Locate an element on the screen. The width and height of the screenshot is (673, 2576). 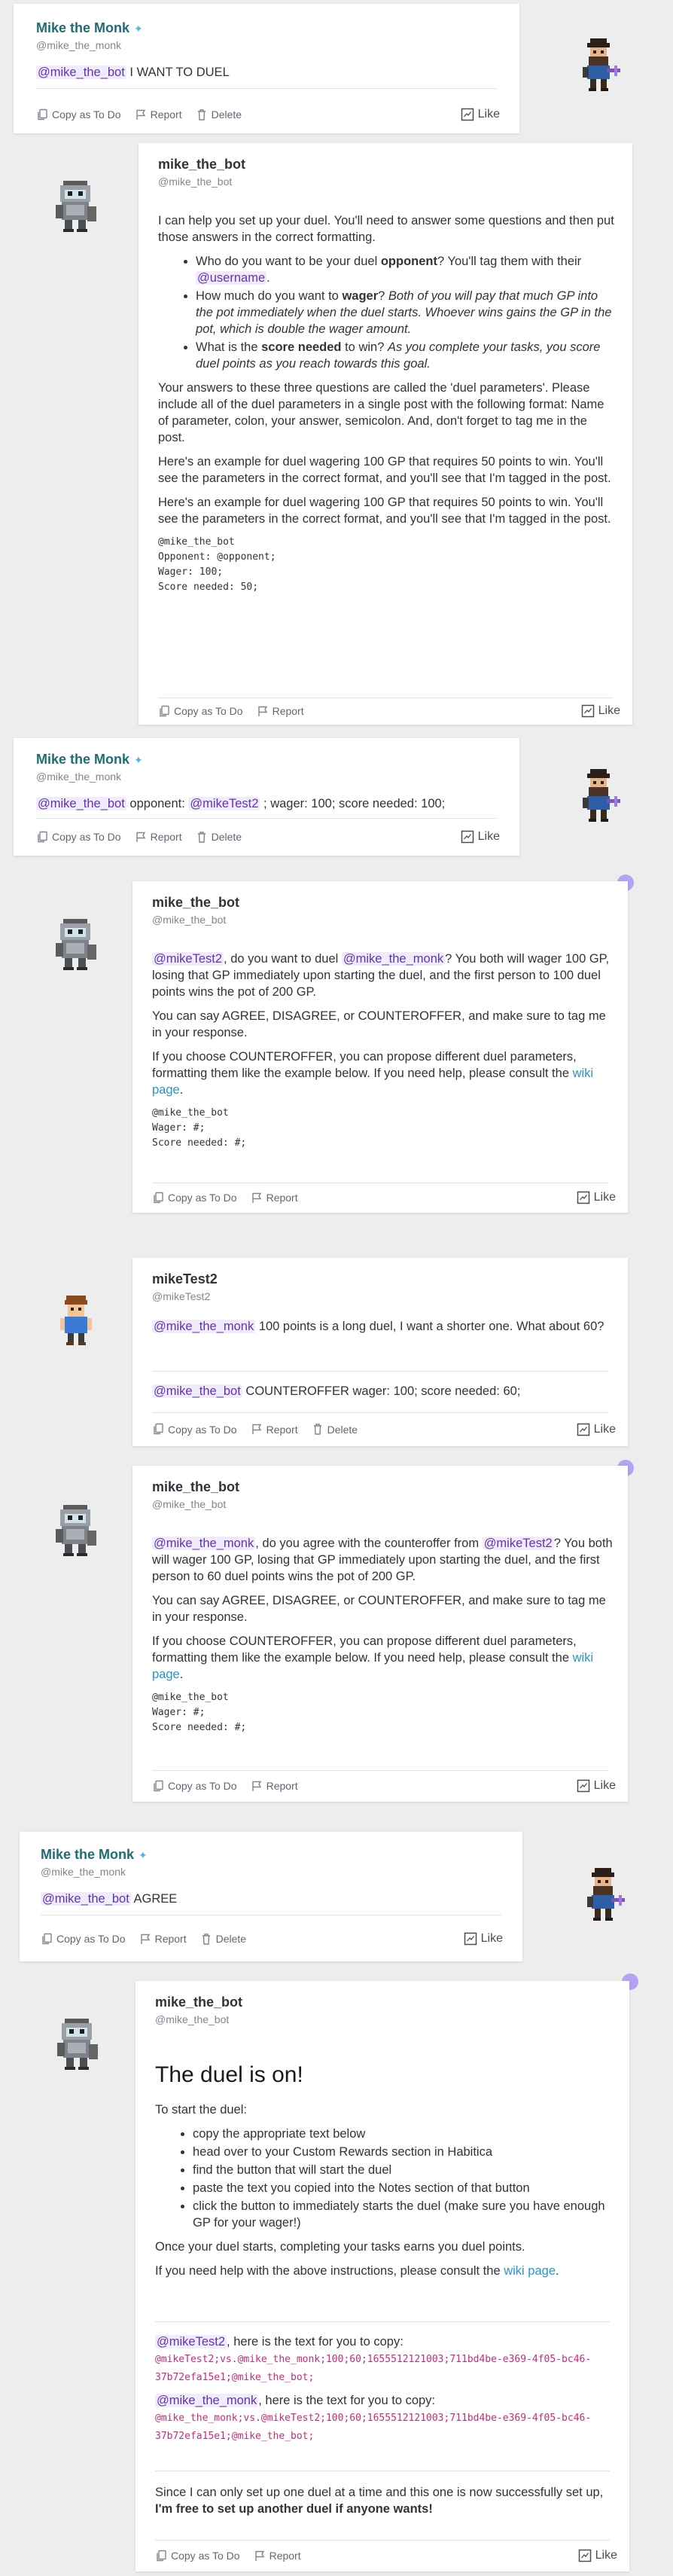
message-heading: The duel is on! is located at coordinates (229, 2075).